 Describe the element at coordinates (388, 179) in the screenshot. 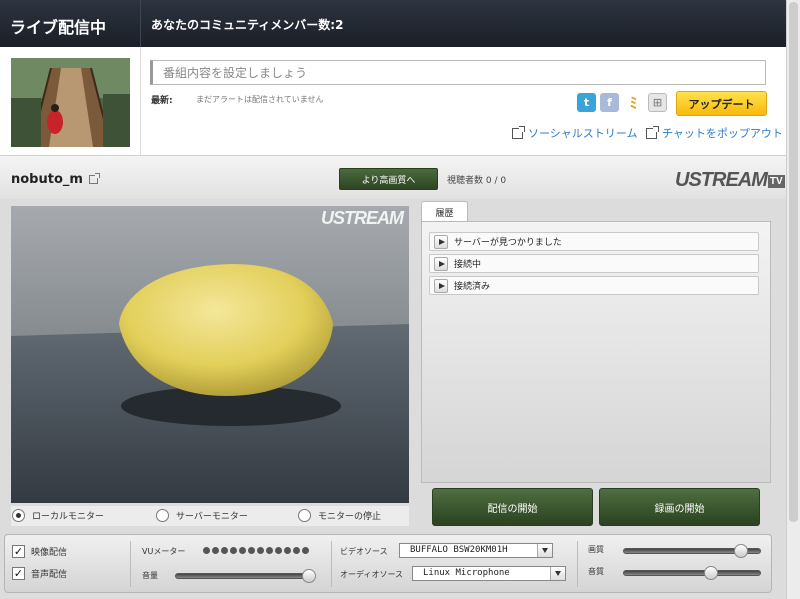

I see `higher-quality-button: より高画質へ` at that location.